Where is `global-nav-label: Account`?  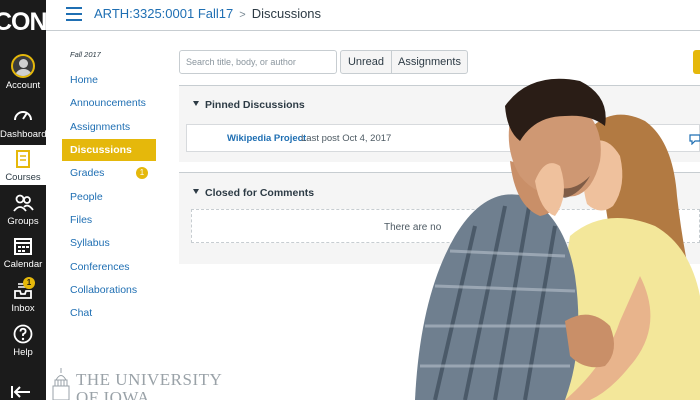 global-nav-label: Account is located at coordinates (23, 85).